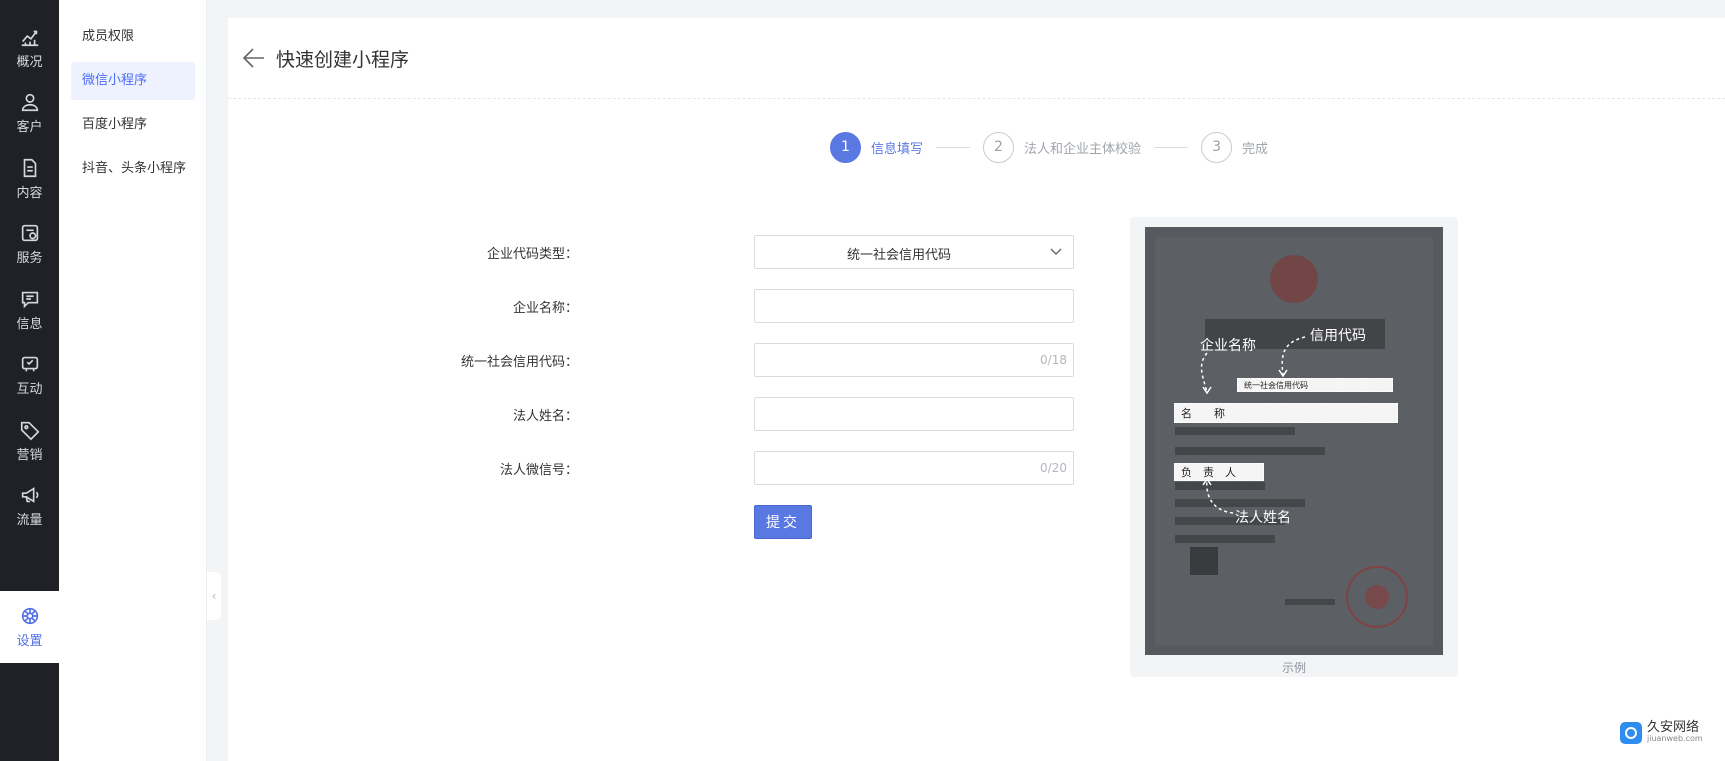 This screenshot has width=1725, height=761. I want to click on rail-item-label: 流量, so click(29, 520).